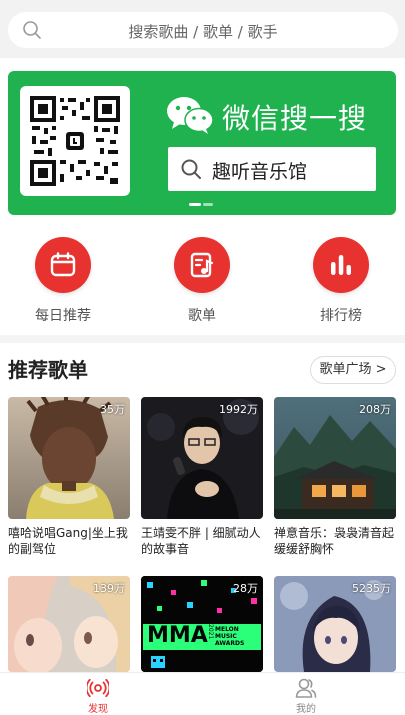 The height and width of the screenshot is (715, 405). I want to click on play-count: 5235万, so click(371, 588).